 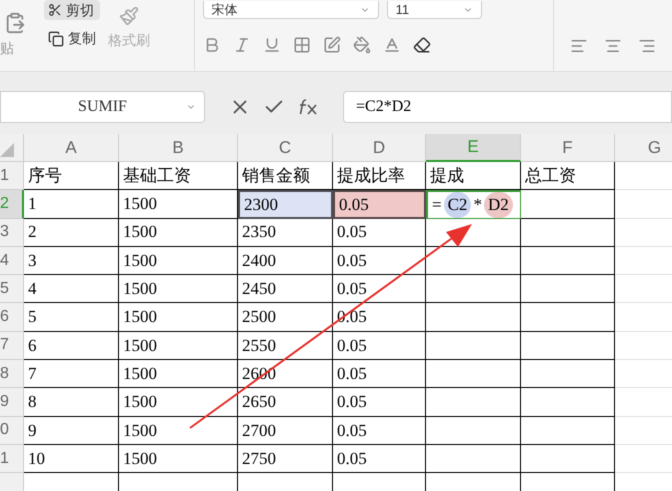 What do you see at coordinates (285, 261) in the screenshot?
I see `table-cell: 2400` at bounding box center [285, 261].